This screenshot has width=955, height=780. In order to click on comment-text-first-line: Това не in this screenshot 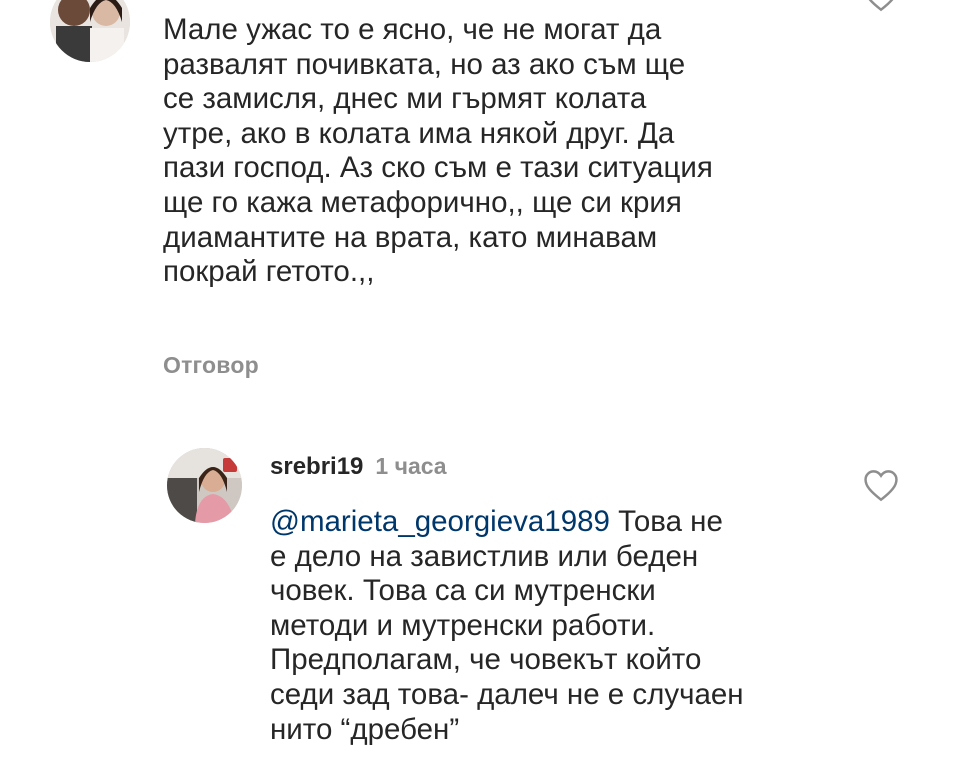, I will do `click(666, 521)`.